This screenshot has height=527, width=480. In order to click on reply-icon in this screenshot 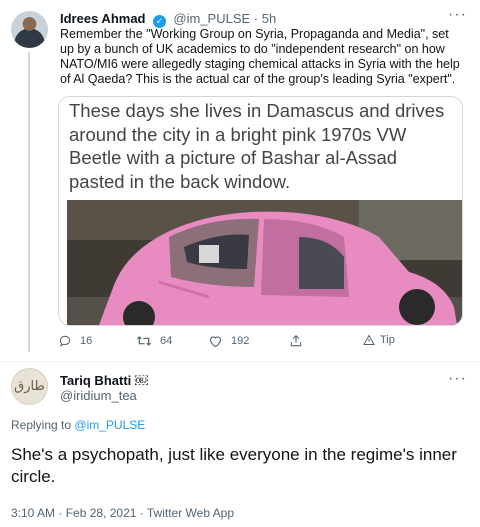, I will do `click(65, 341)`.